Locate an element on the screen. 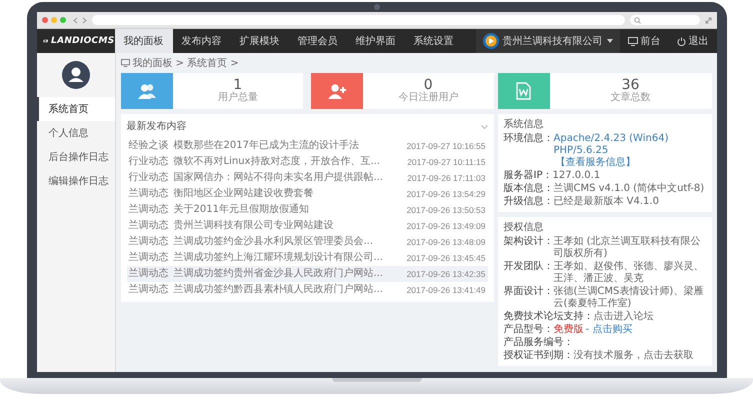  article-row: 兰调动态 衡阳地区企业网站建设收费套餐 2017-09-26 13:54:29 is located at coordinates (307, 194).